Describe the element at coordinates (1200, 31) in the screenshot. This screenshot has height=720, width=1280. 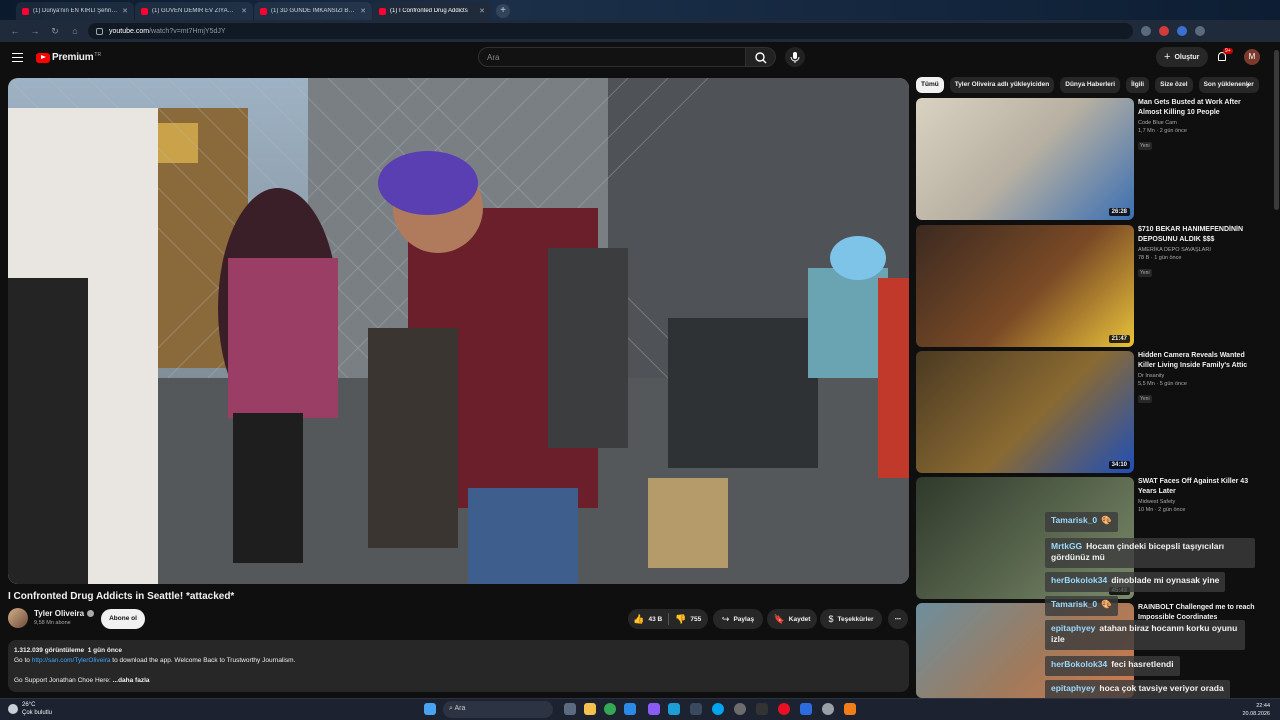
I see `profile-icon` at that location.